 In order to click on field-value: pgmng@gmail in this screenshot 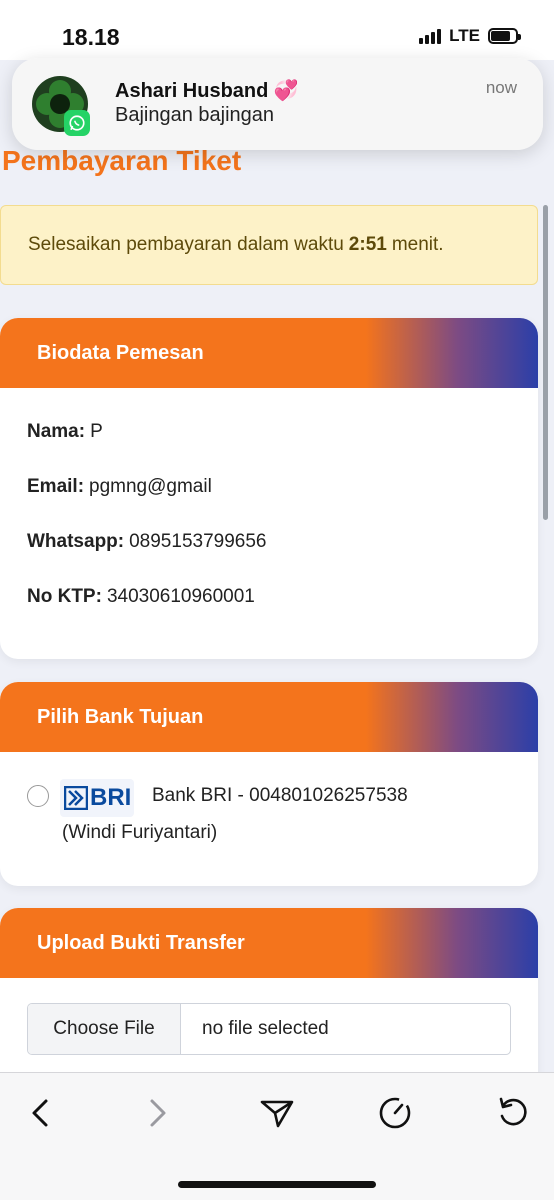, I will do `click(150, 486)`.